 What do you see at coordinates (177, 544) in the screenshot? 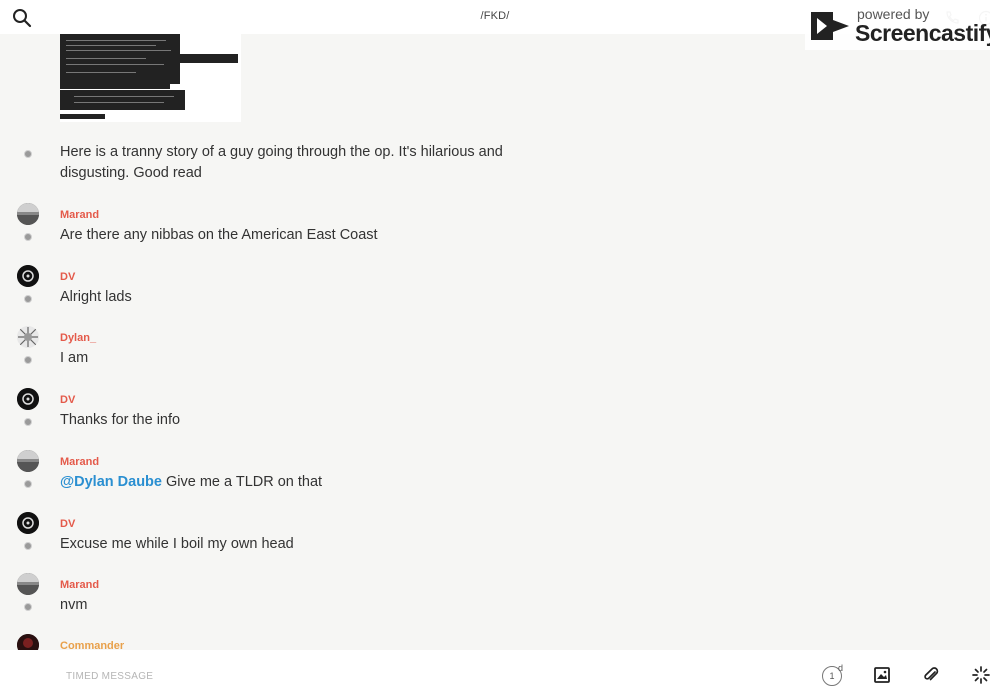
I see `message-text: Excuse me while I boil my own head` at bounding box center [177, 544].